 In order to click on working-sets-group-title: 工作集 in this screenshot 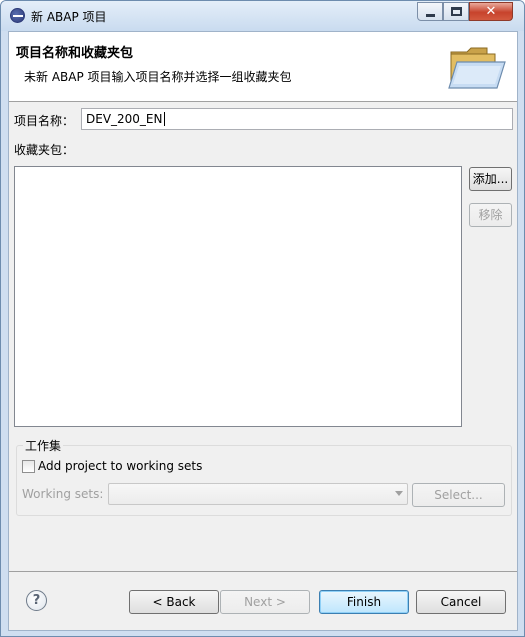, I will do `click(43, 445)`.